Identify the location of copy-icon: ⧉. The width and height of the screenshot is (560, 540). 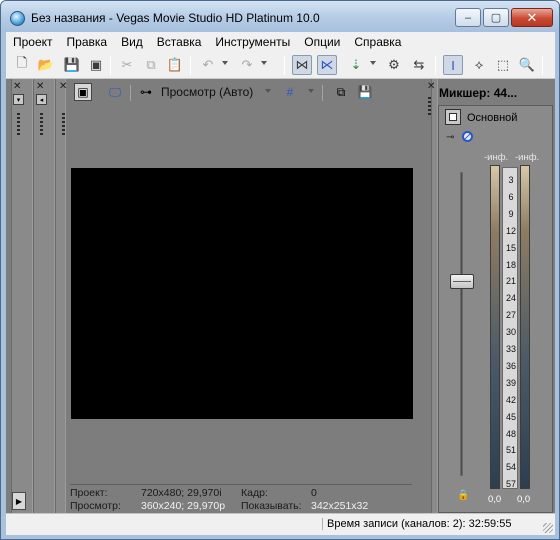
(151, 65).